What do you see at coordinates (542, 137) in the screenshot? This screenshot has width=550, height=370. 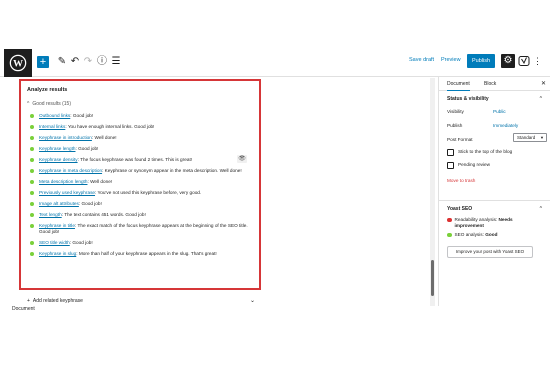 I see `chevron-down-icon: ▼` at bounding box center [542, 137].